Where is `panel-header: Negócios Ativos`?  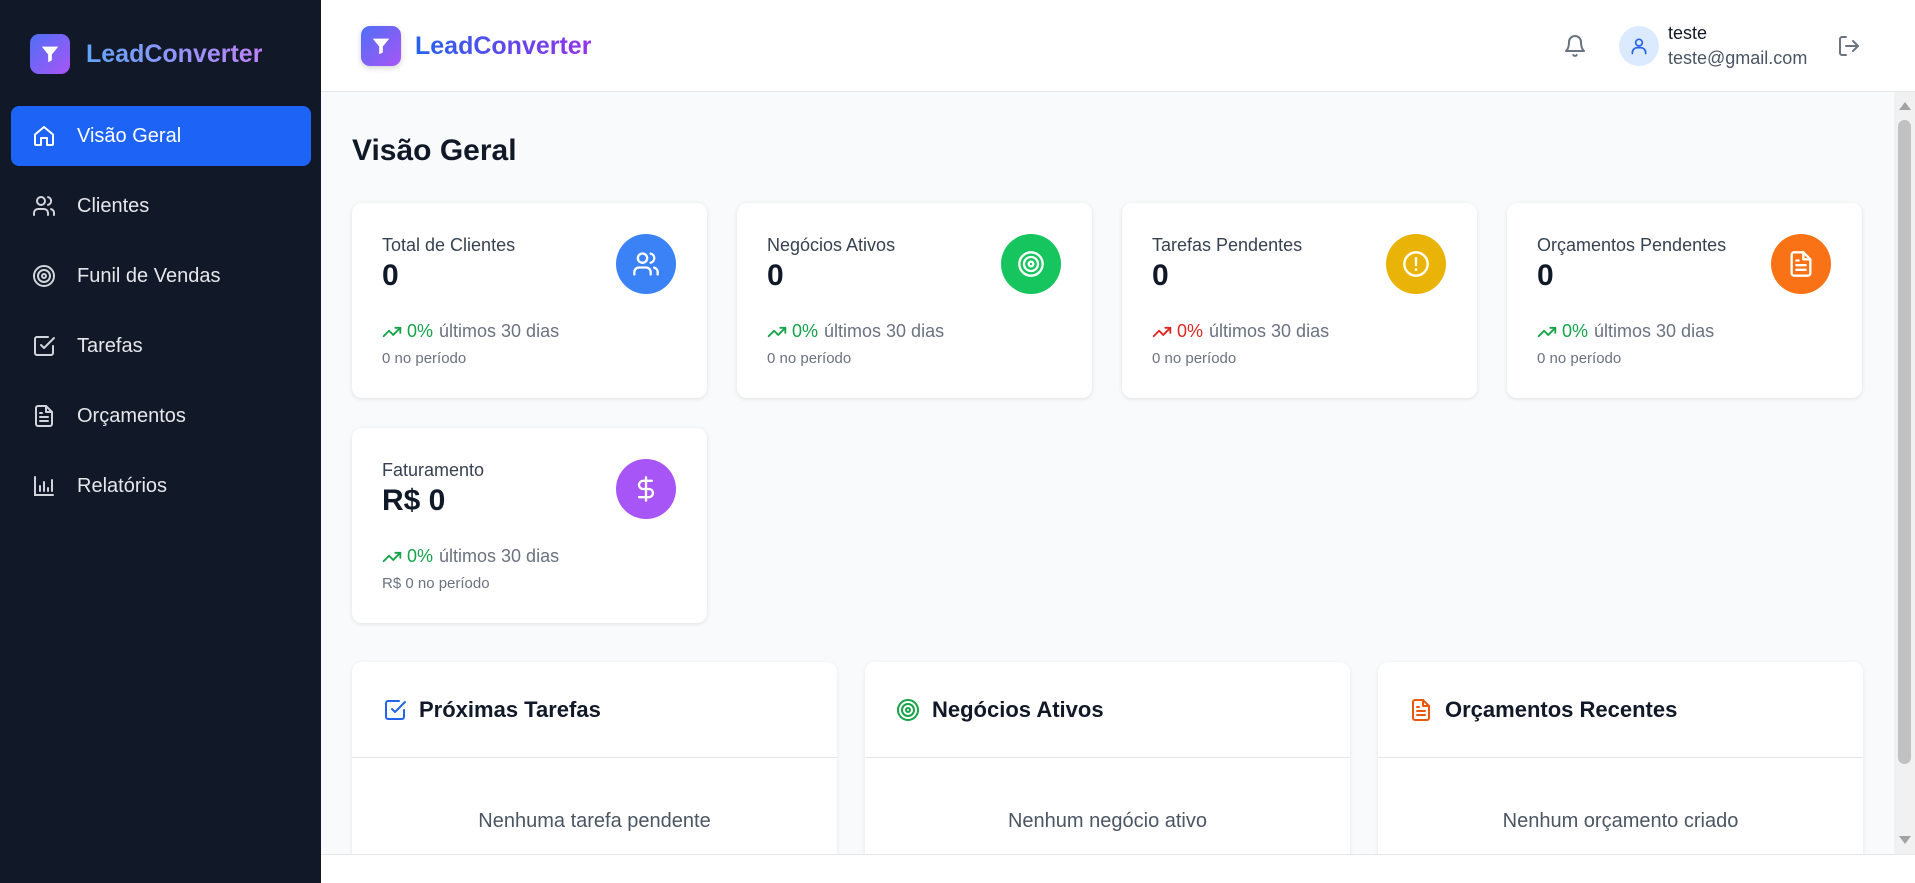 panel-header: Negócios Ativos is located at coordinates (1107, 710).